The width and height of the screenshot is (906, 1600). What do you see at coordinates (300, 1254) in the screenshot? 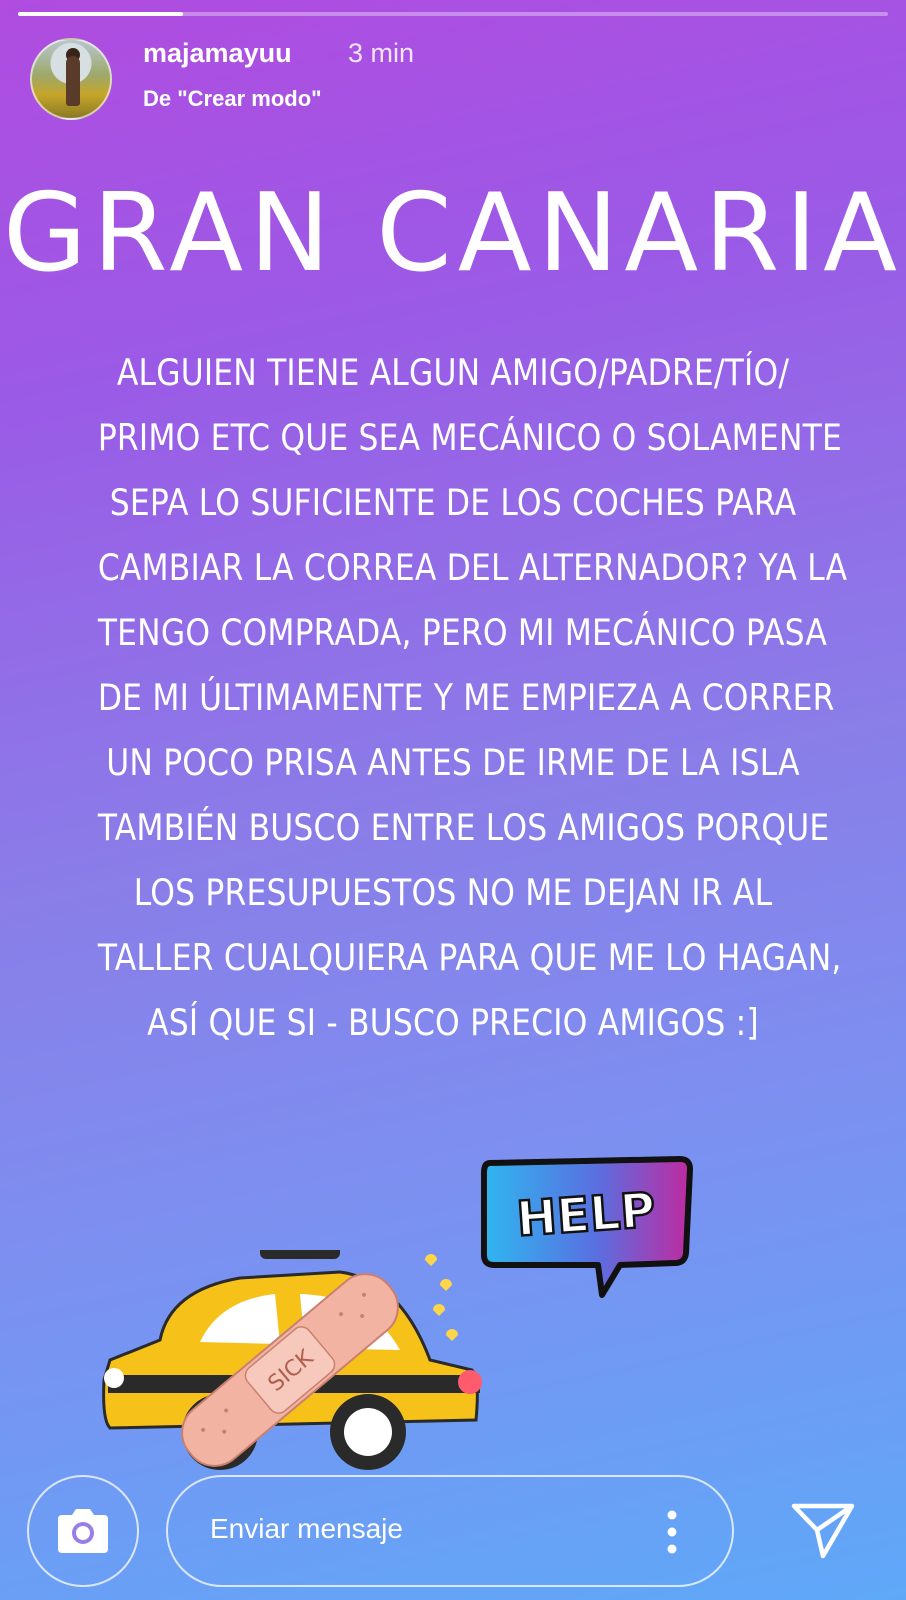
I see `taxi-roof-sign` at bounding box center [300, 1254].